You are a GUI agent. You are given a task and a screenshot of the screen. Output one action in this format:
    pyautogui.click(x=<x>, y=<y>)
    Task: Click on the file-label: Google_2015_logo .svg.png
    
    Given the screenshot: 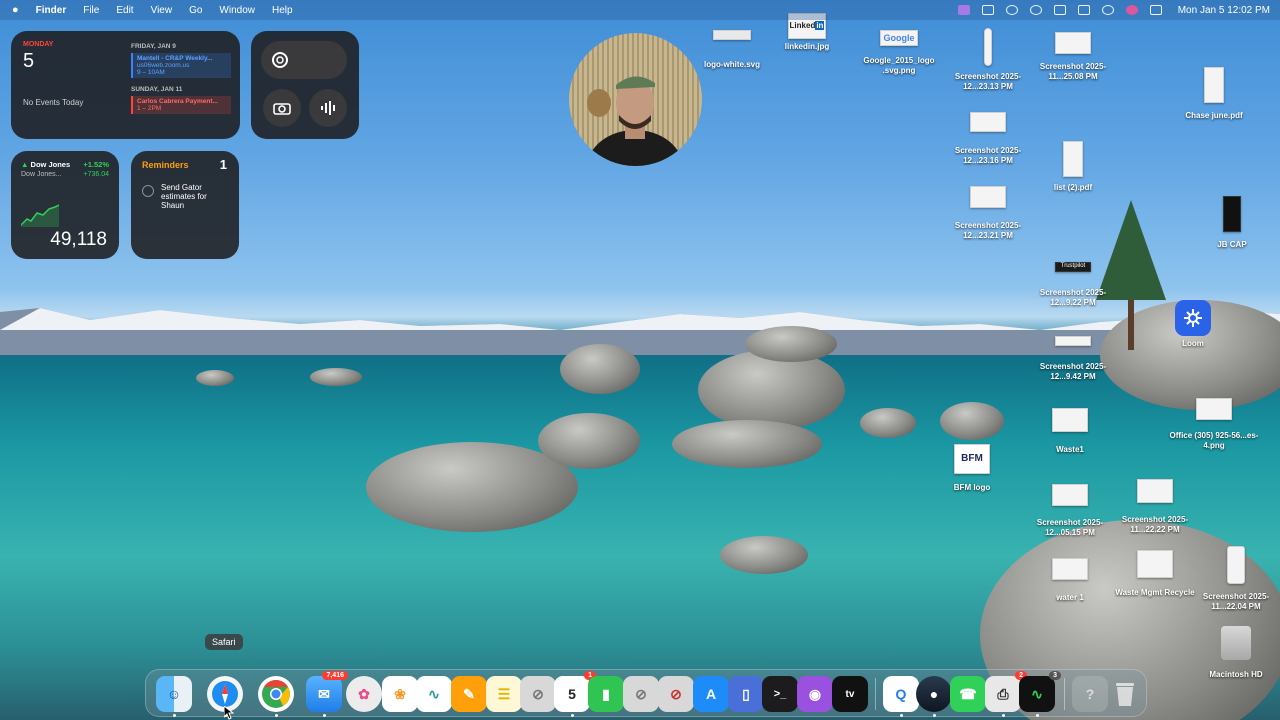 What is the action you would take?
    pyautogui.click(x=899, y=65)
    